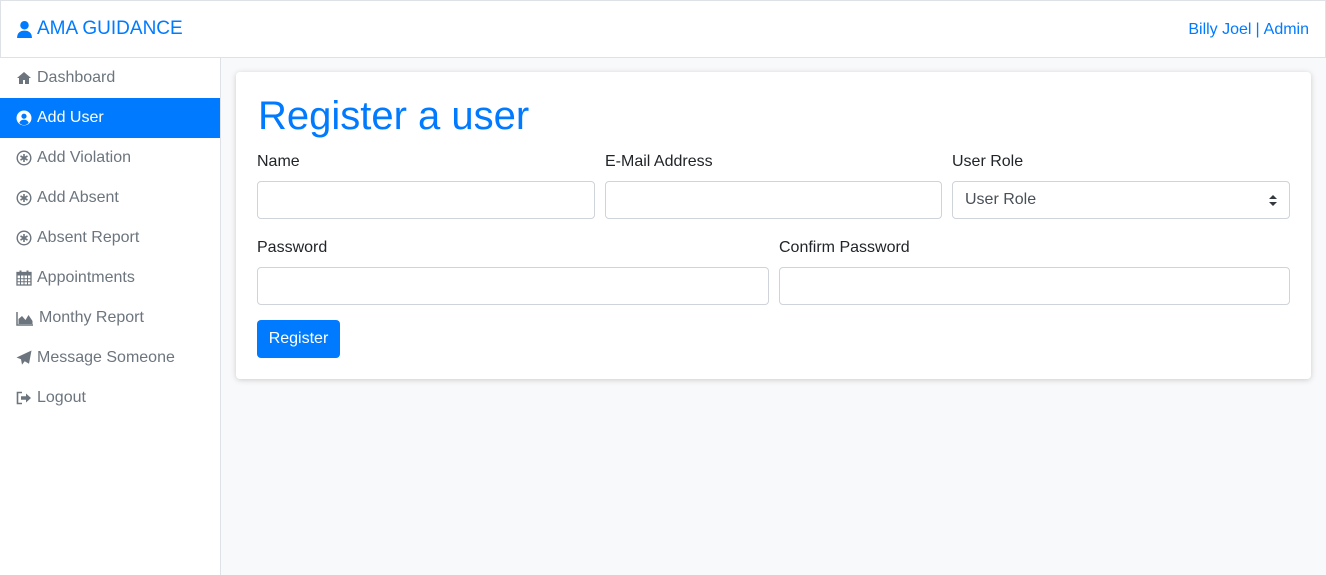 Image resolution: width=1326 pixels, height=575 pixels. What do you see at coordinates (988, 161) in the screenshot?
I see `user-role-label: User Role` at bounding box center [988, 161].